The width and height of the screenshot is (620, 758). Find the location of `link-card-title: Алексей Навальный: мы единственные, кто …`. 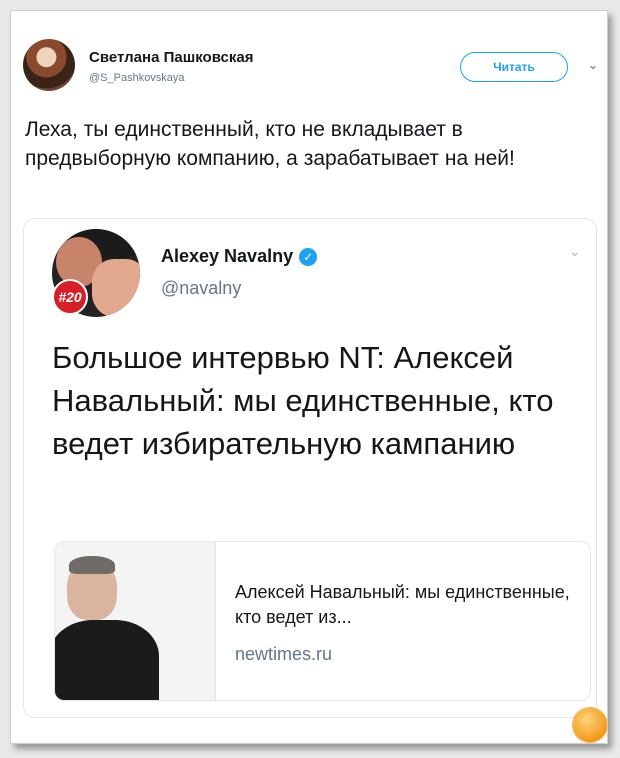

link-card-title: Алексей Навальный: мы единственные, кто … is located at coordinates (402, 604).